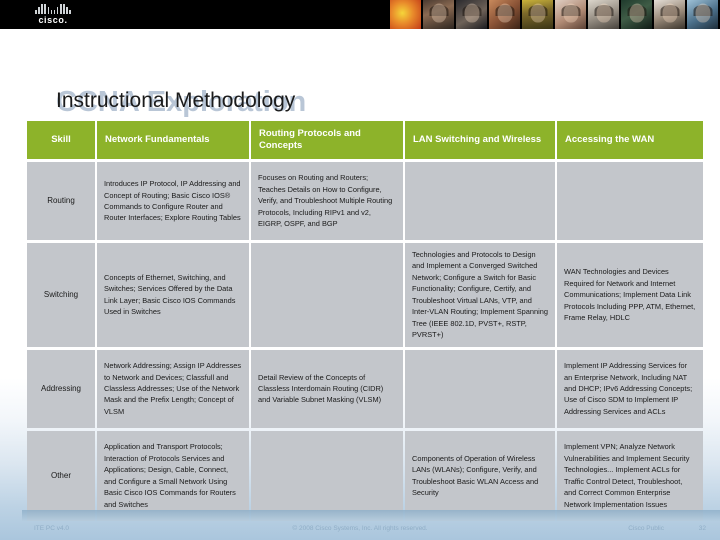 This screenshot has width=720, height=540. I want to click on footer-band, so click(371, 515).